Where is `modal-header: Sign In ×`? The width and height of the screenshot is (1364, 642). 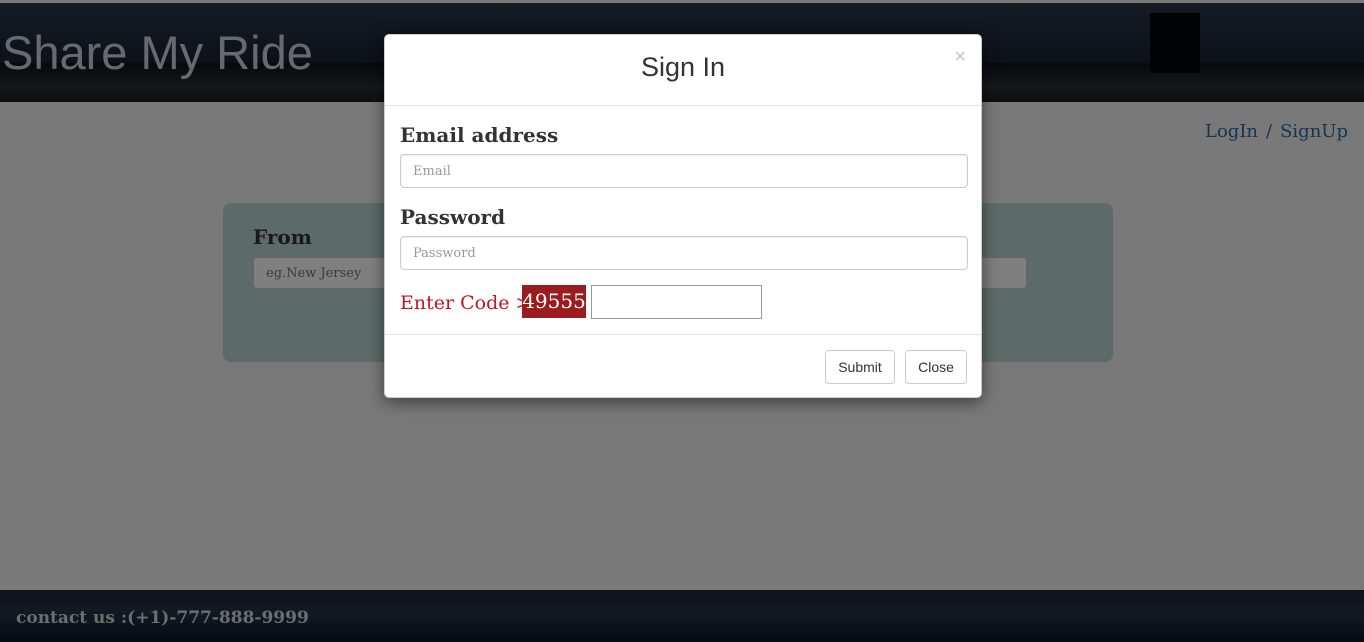 modal-header: Sign In × is located at coordinates (683, 70).